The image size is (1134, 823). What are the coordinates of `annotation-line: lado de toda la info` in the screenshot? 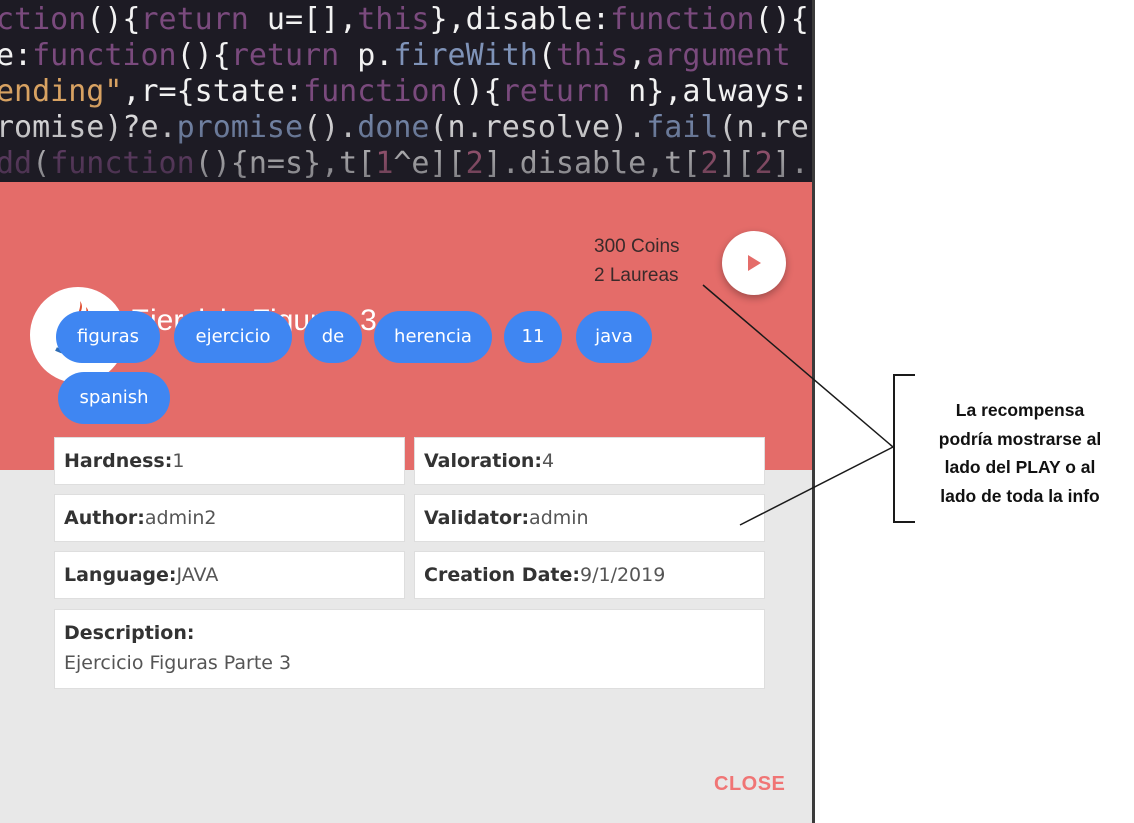 It's located at (1020, 495).